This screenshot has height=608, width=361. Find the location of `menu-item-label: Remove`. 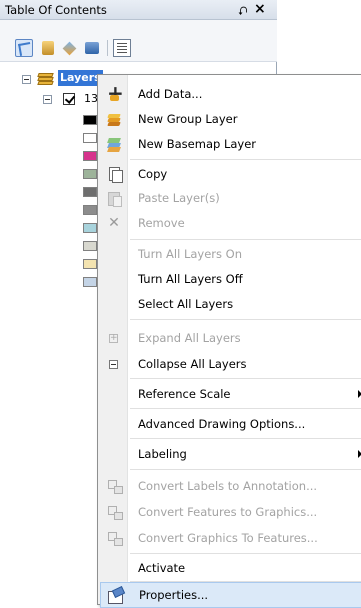

menu-item-label: Remove is located at coordinates (161, 223).